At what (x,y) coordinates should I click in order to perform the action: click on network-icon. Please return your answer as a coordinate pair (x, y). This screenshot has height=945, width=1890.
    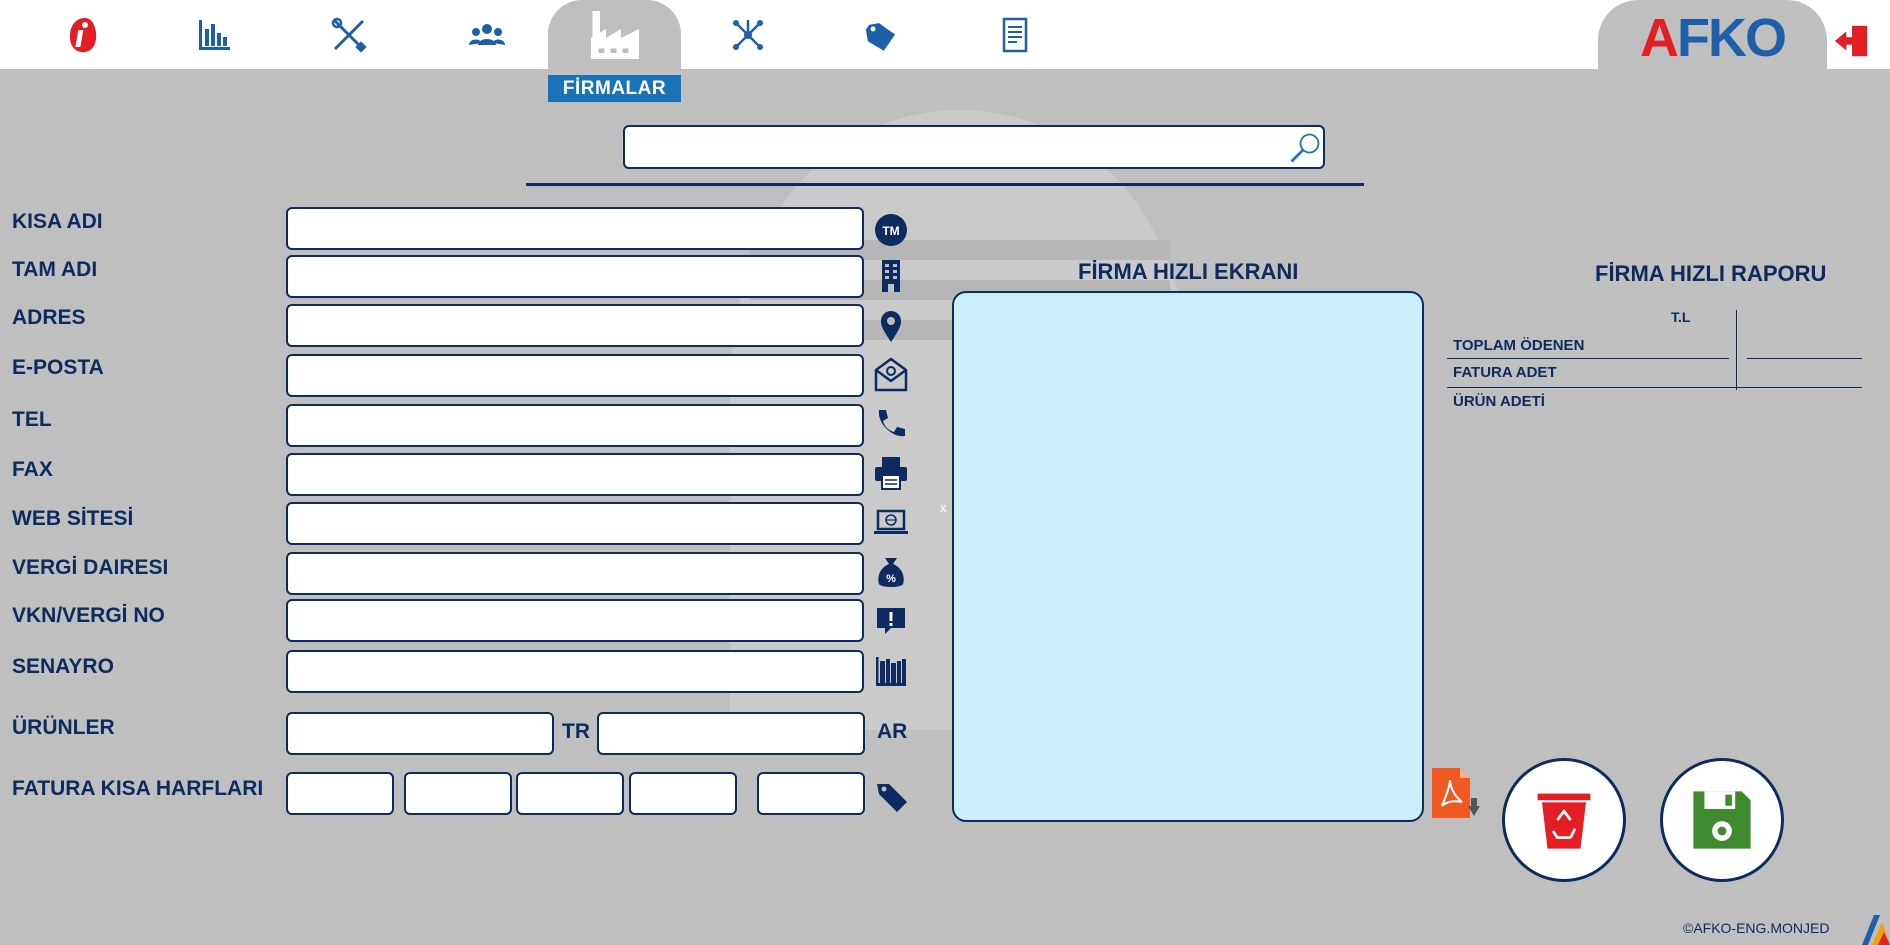
    Looking at the image, I should click on (748, 34).